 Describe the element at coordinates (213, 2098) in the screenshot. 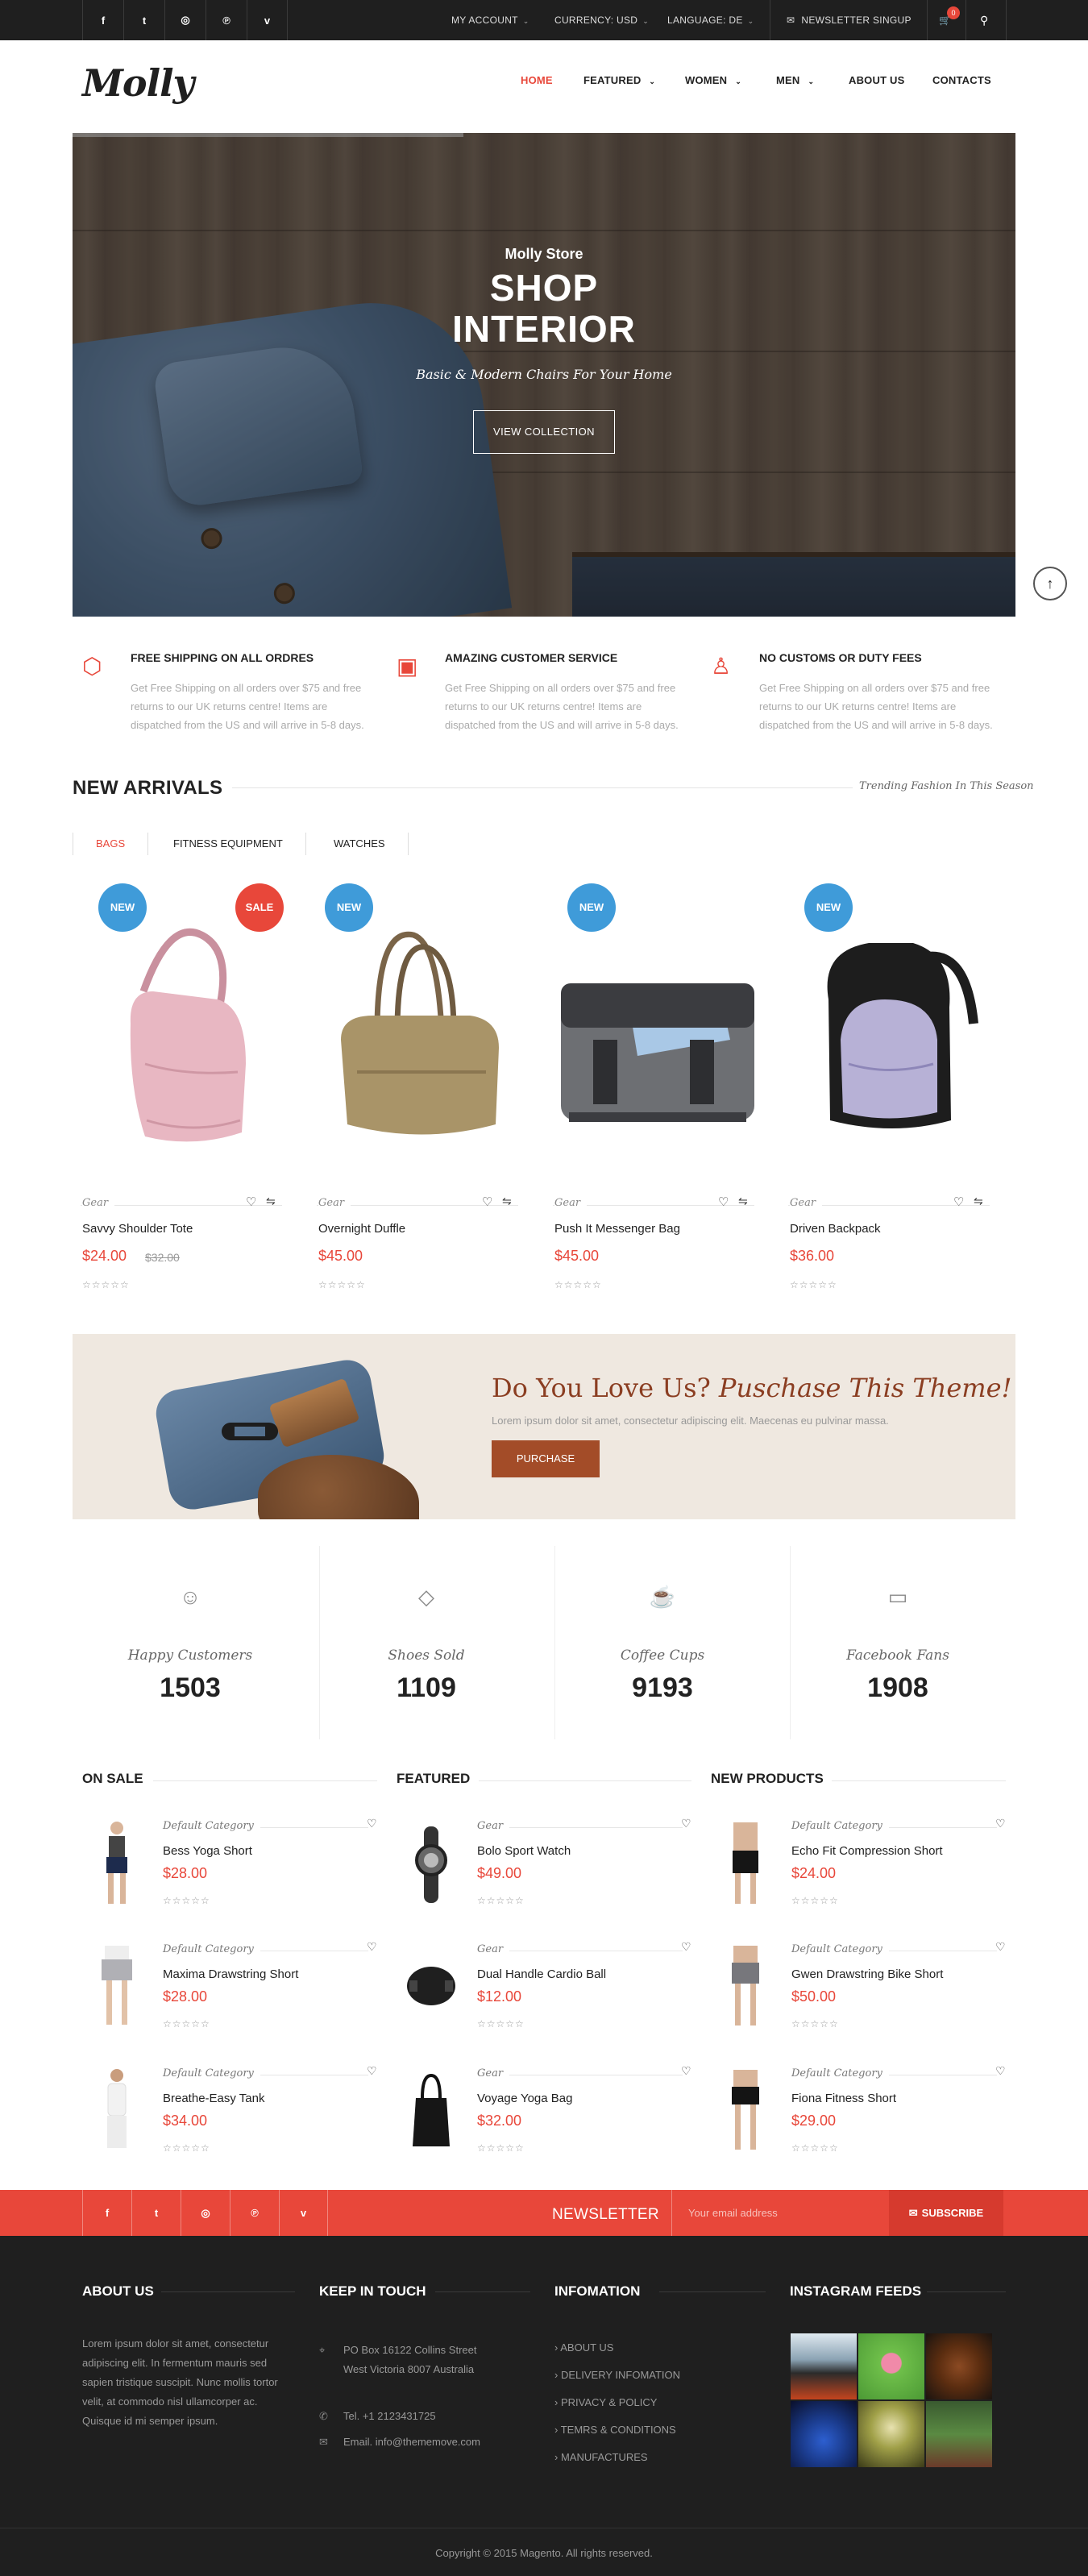

I see `product-name: Breathe-Easy Tank` at that location.